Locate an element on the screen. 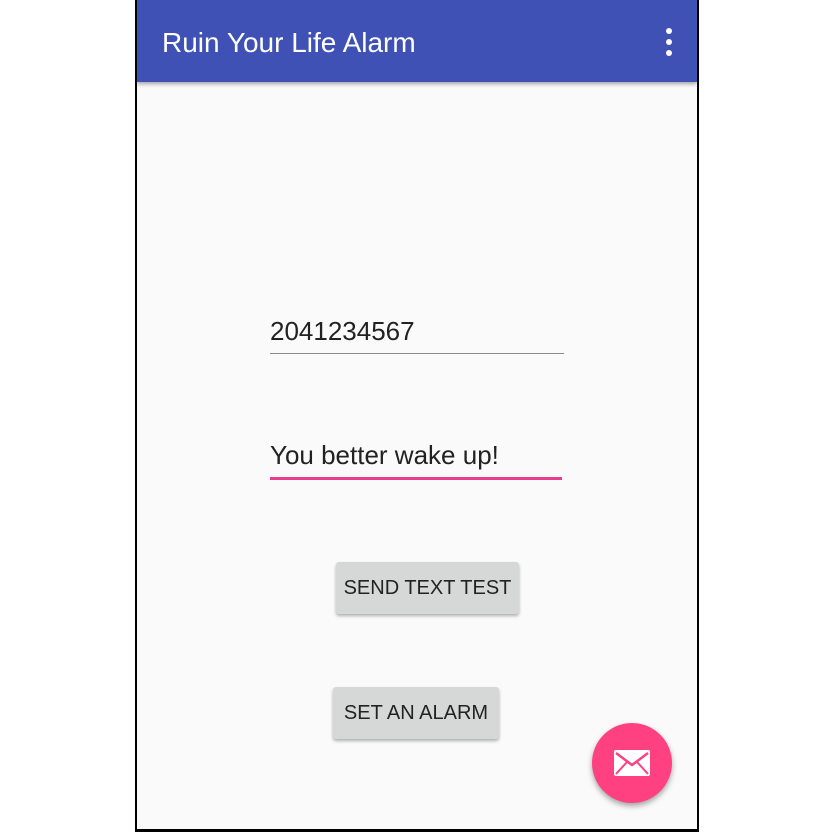  more-vert-icon is located at coordinates (669, 42).